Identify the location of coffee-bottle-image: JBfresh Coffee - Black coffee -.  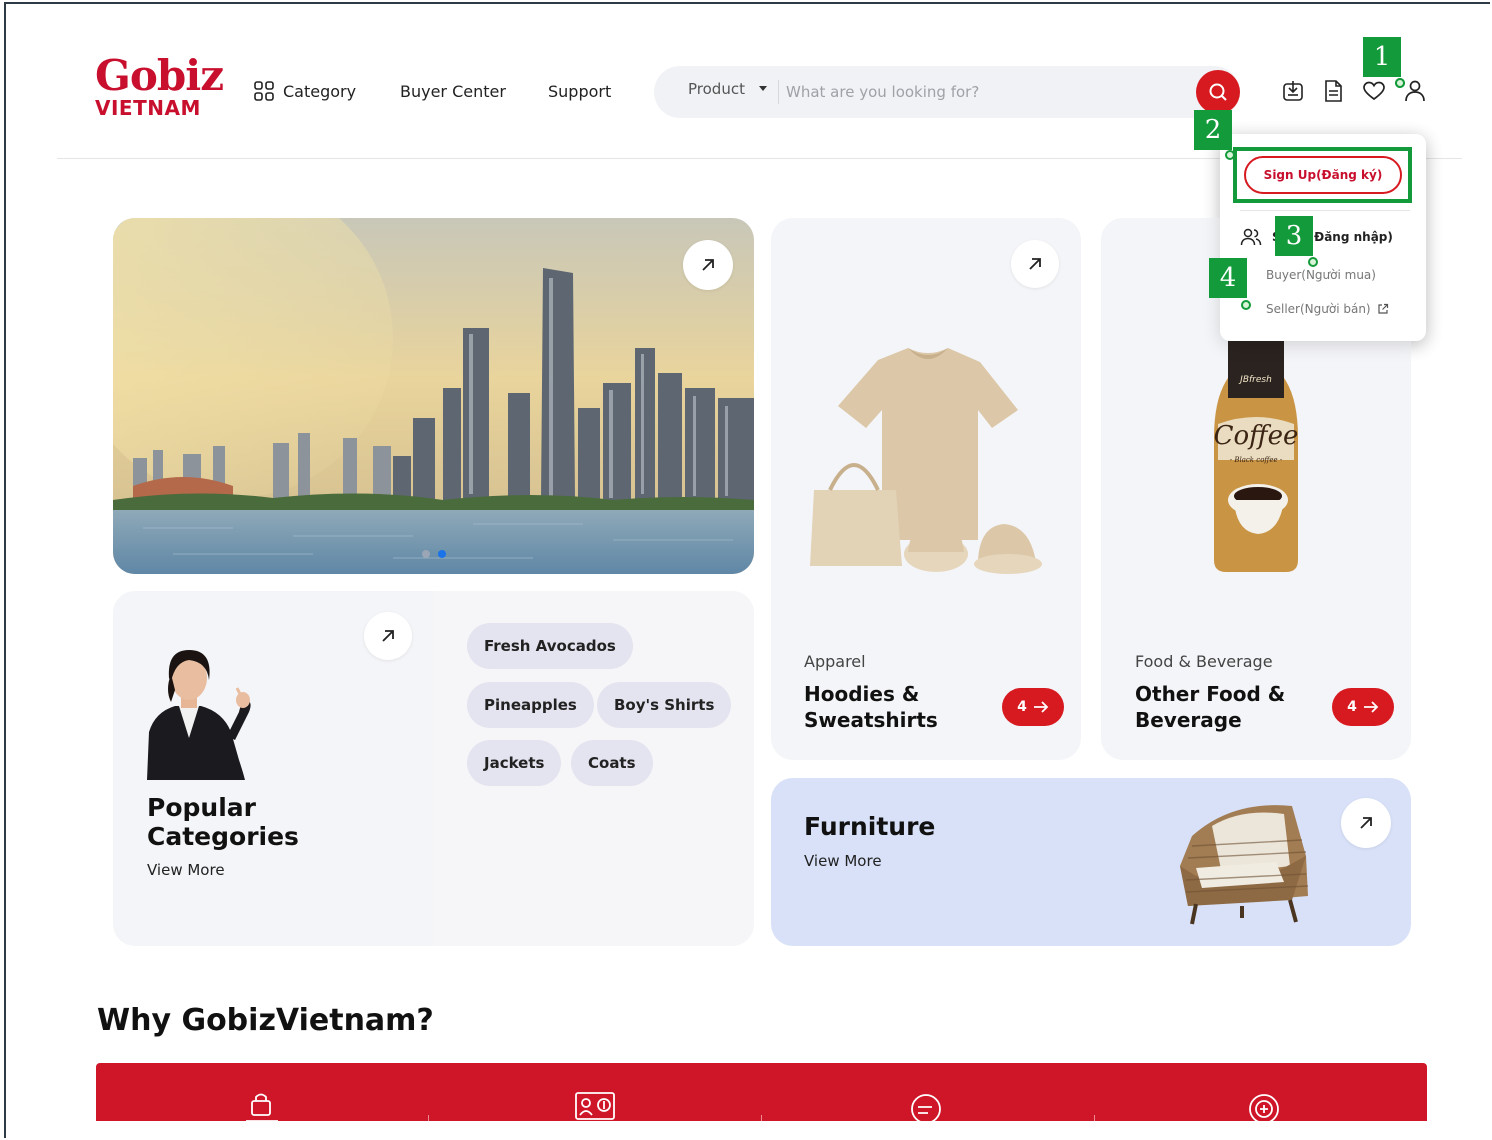
(1256, 455).